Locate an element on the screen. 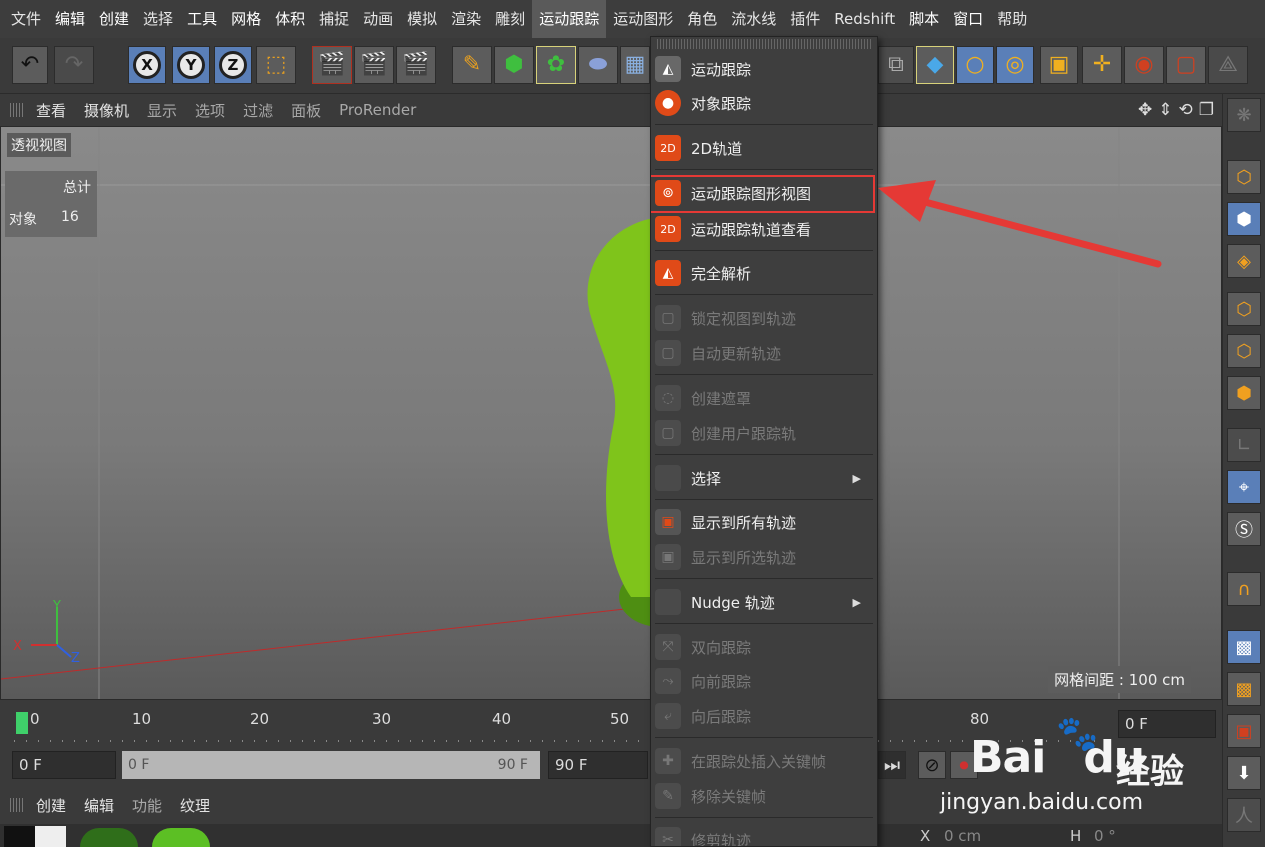 This screenshot has width=1265, height=847. menu-item-forward-track: ⤳ 向前跟踪 is located at coordinates (764, 681).